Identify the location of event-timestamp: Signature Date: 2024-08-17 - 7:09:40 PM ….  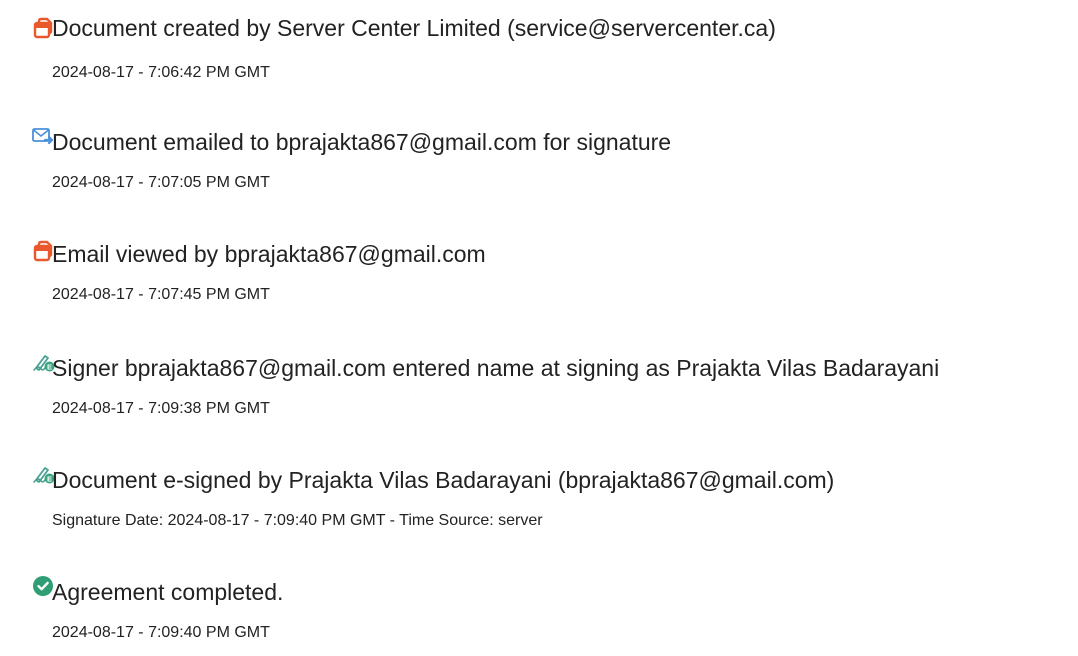
(297, 520).